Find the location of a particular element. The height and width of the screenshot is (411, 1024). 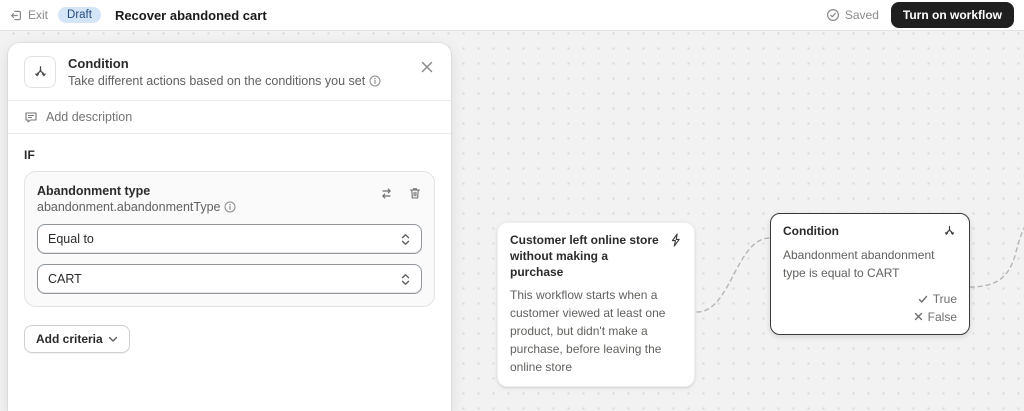

value-selected-value: CART is located at coordinates (65, 279).